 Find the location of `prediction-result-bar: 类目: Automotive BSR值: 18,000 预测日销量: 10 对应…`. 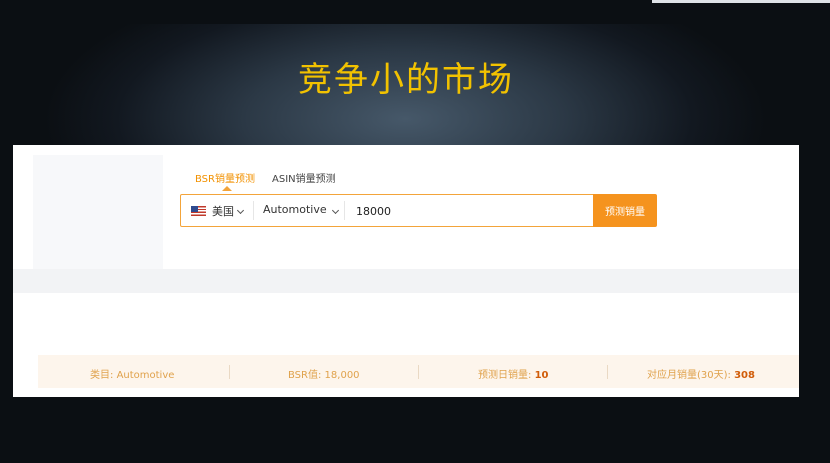

prediction-result-bar: 类目: Automotive BSR值: 18,000 预测日销量: 10 对应… is located at coordinates (418, 371).